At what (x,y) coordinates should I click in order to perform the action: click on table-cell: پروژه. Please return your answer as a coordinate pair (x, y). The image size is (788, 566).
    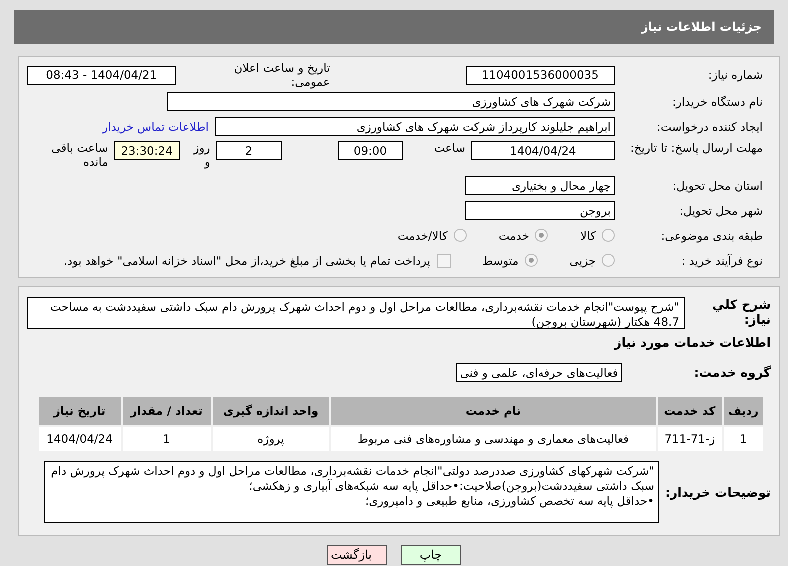
    Looking at the image, I should click on (271, 439).